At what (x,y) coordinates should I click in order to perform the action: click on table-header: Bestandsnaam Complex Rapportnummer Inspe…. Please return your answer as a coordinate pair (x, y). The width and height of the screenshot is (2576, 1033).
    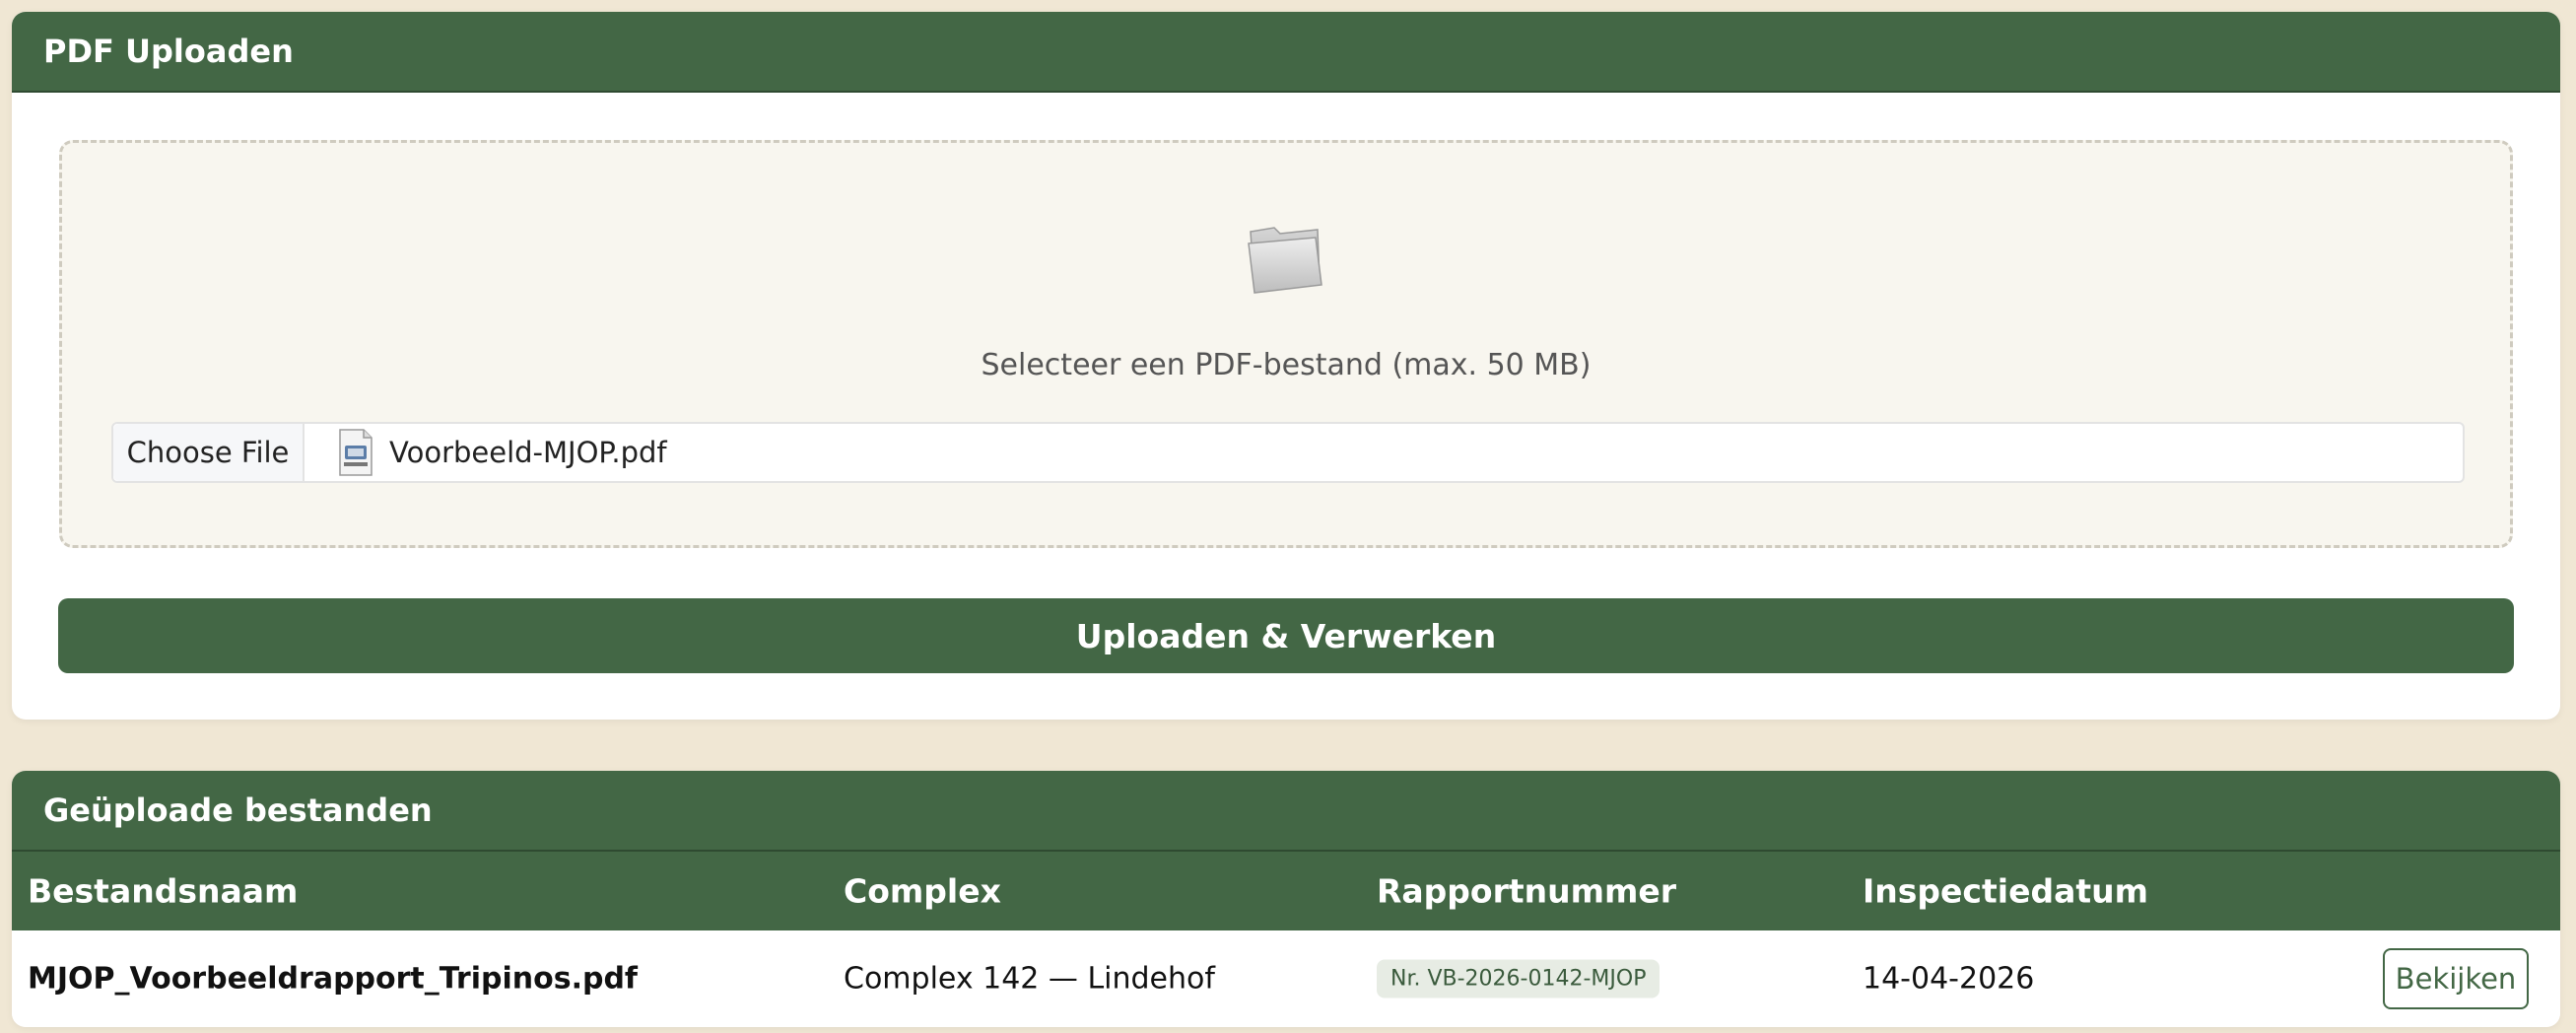
    Looking at the image, I should click on (1286, 891).